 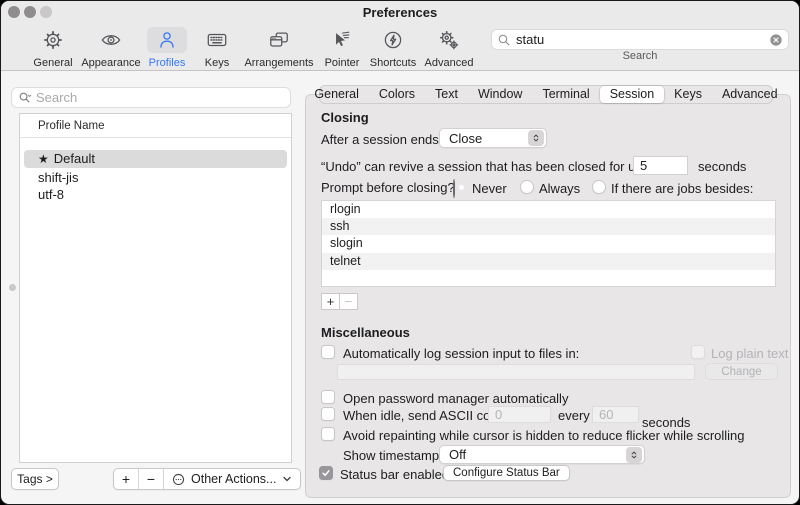 What do you see at coordinates (365, 332) in the screenshot?
I see `miscellaneous-heading: Miscellaneous` at bounding box center [365, 332].